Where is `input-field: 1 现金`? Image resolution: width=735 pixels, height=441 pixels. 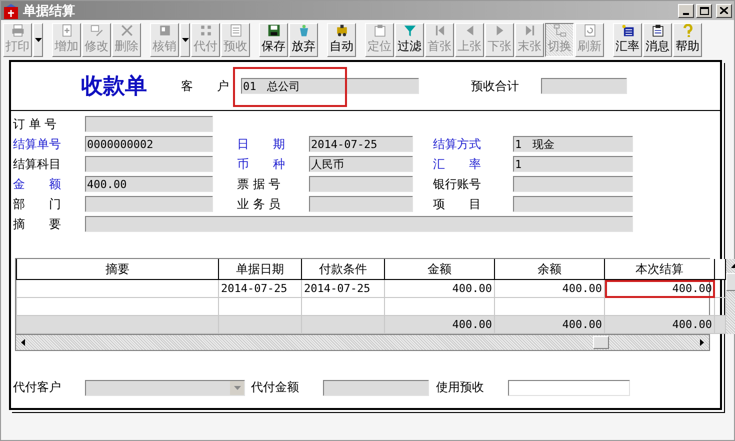 input-field: 1 现金 is located at coordinates (573, 144).